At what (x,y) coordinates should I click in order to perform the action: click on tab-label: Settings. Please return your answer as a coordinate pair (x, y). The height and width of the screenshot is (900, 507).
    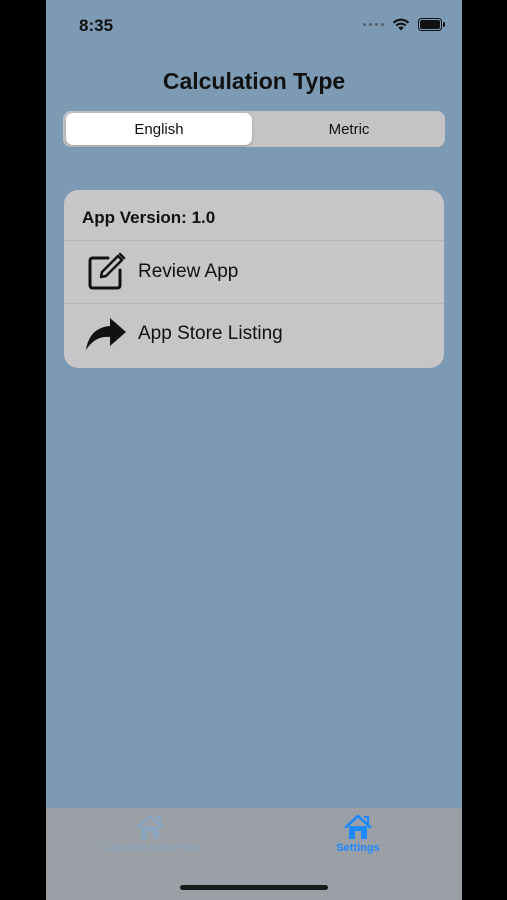
    Looking at the image, I should click on (358, 848).